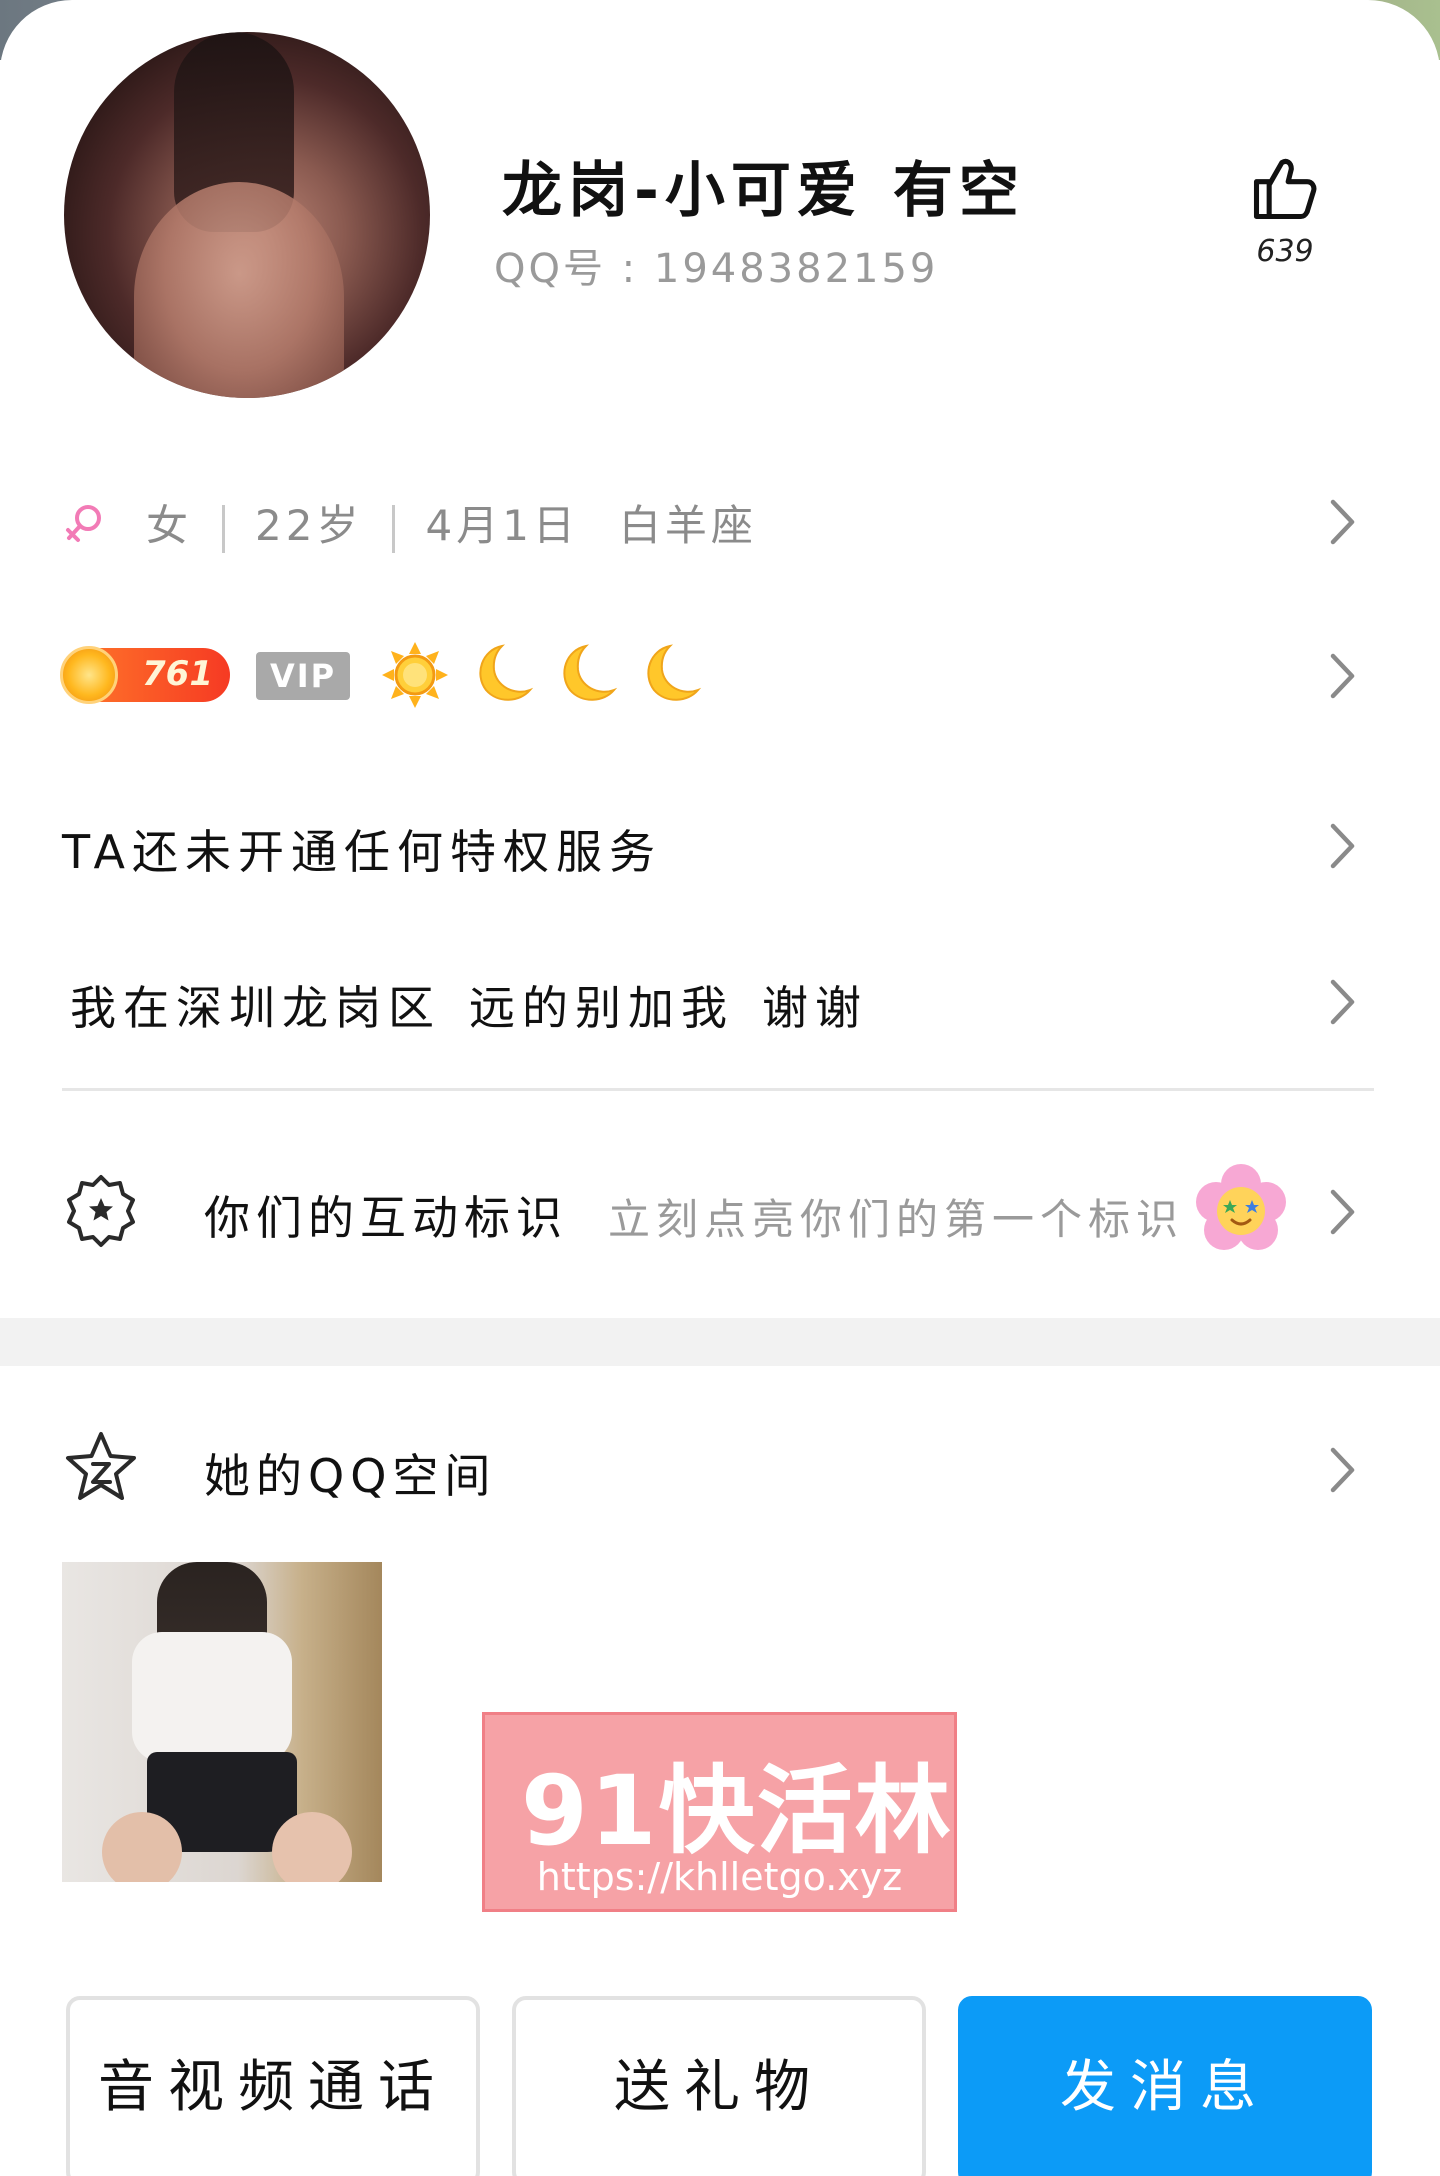 This screenshot has width=1440, height=2176. Describe the element at coordinates (815, 1008) in the screenshot. I see `signature-part-3: 谢谢` at that location.